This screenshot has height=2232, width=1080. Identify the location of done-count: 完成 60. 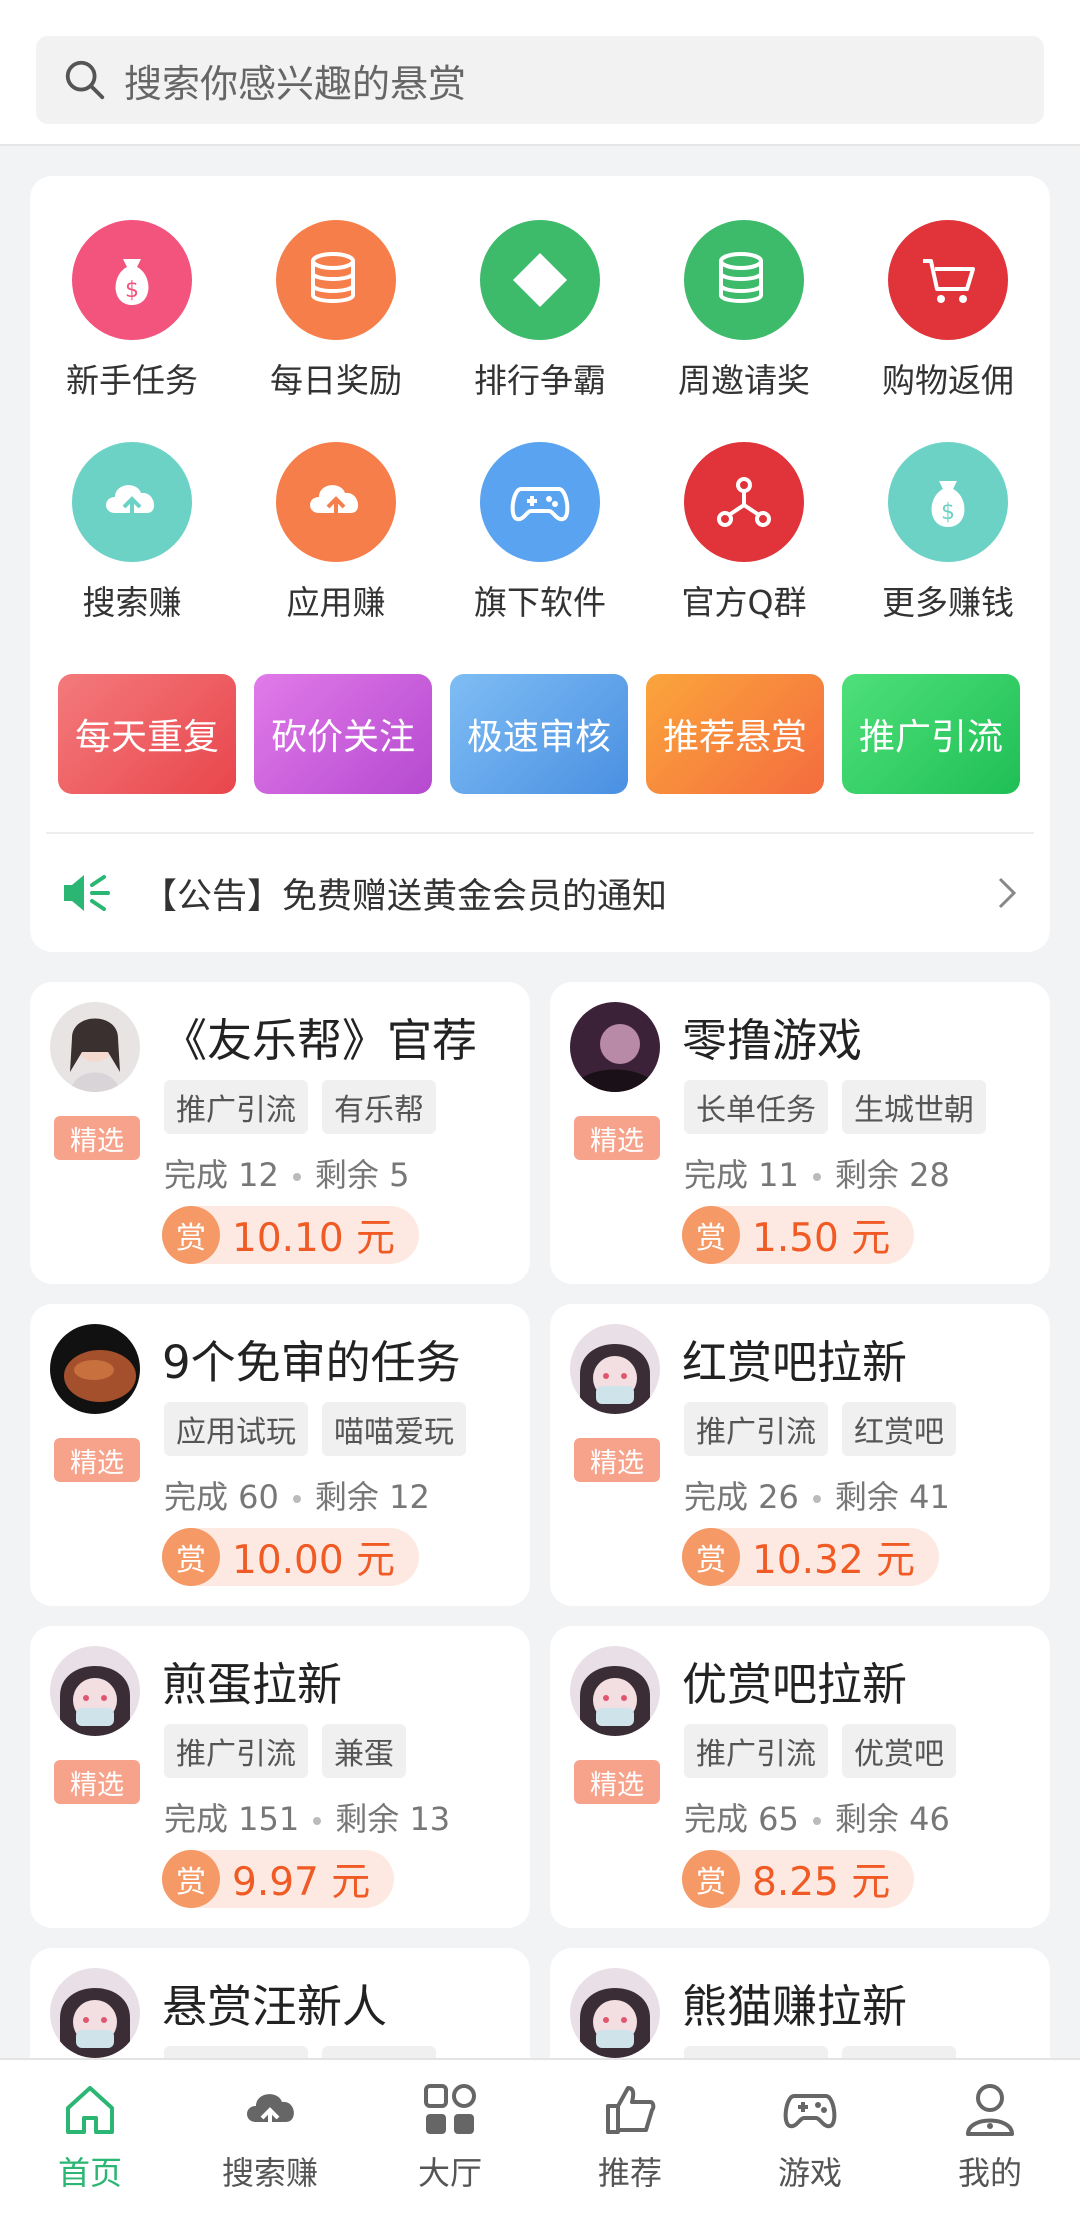
(221, 1497).